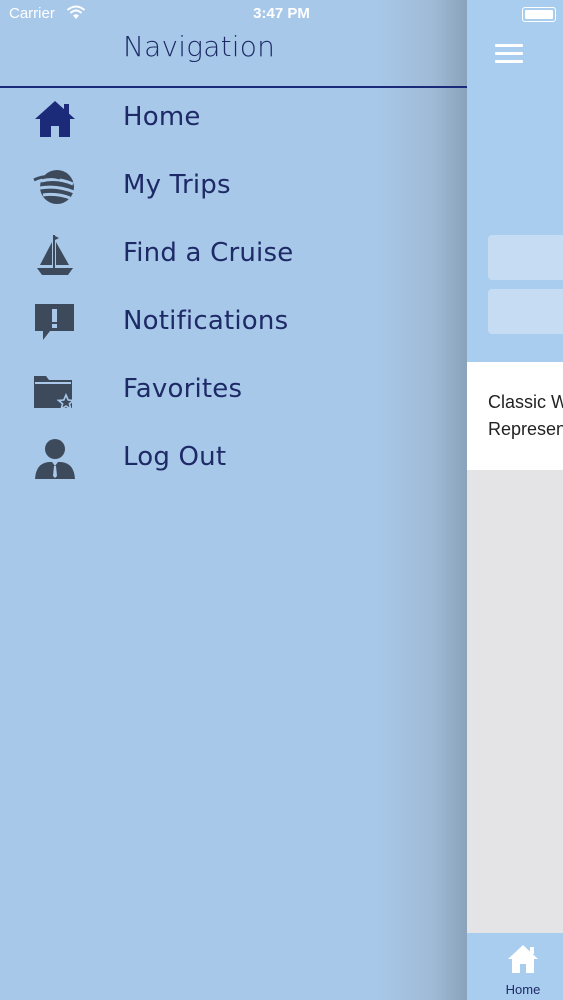 This screenshot has width=563, height=1000. I want to click on nav-item-home-label: Home, so click(162, 117).